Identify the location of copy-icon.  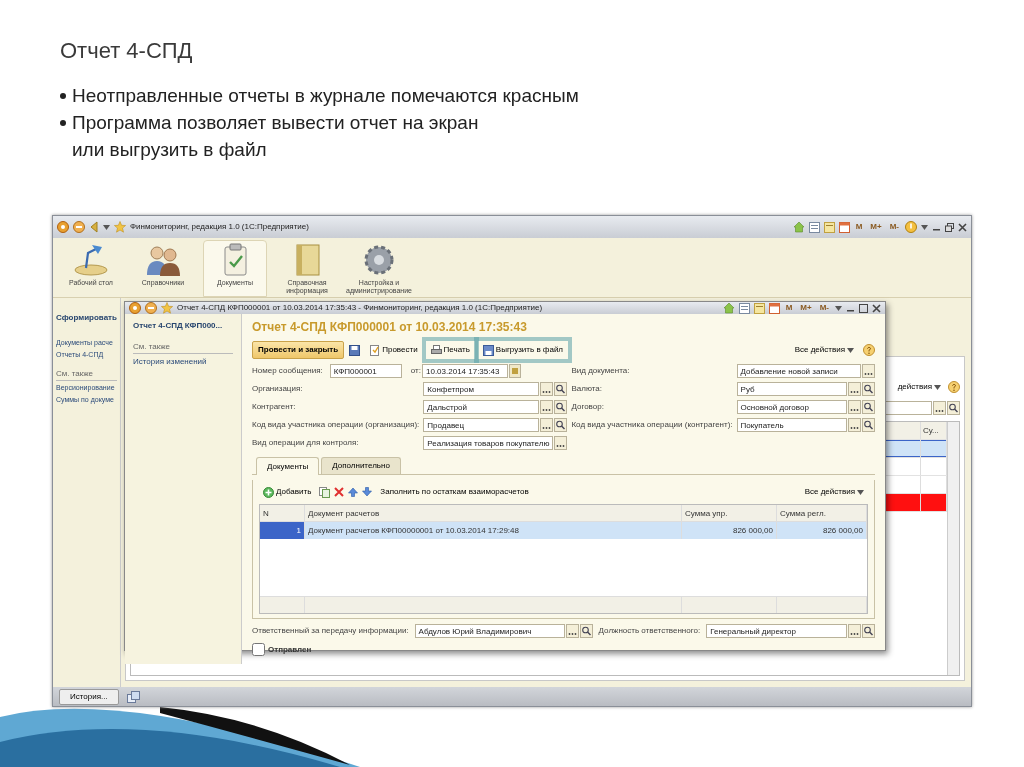
(325, 492).